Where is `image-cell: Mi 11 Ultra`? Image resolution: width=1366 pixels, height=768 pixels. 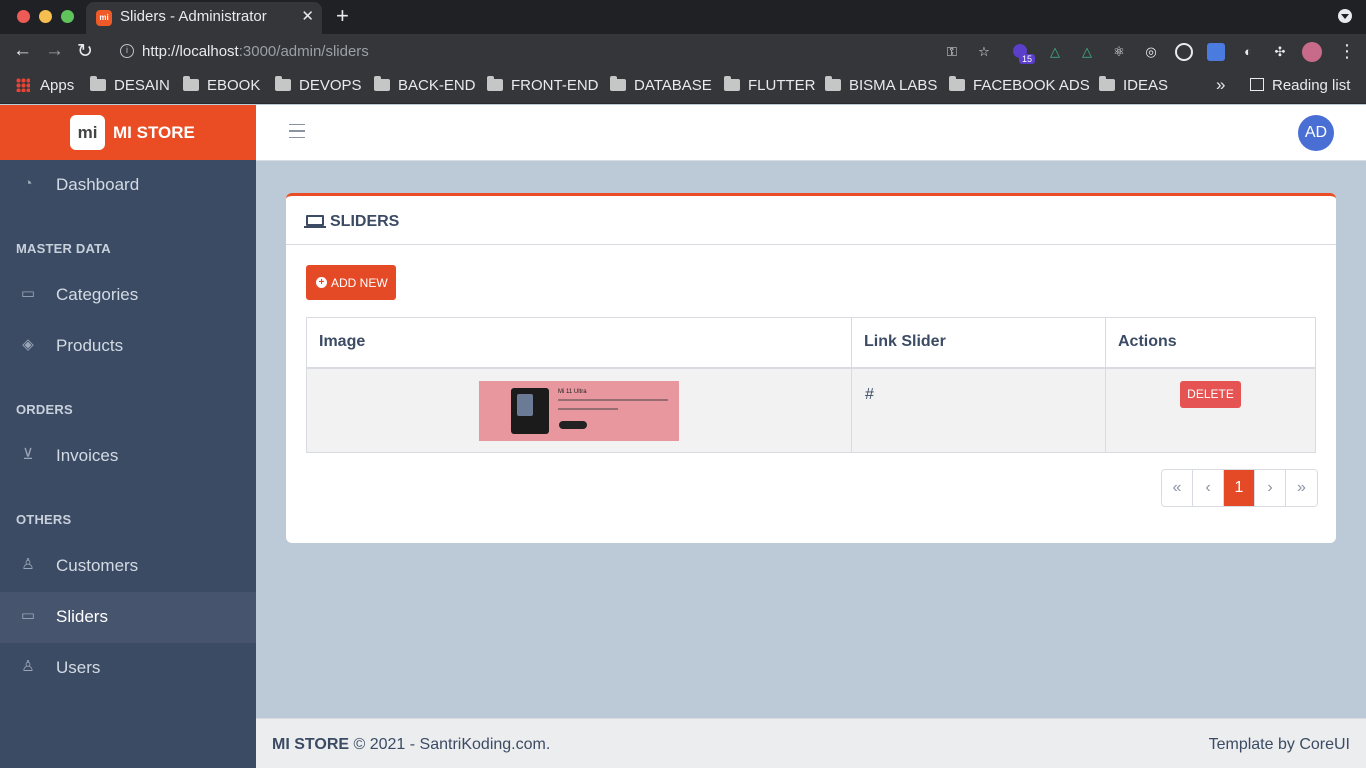 image-cell: Mi 11 Ultra is located at coordinates (579, 410).